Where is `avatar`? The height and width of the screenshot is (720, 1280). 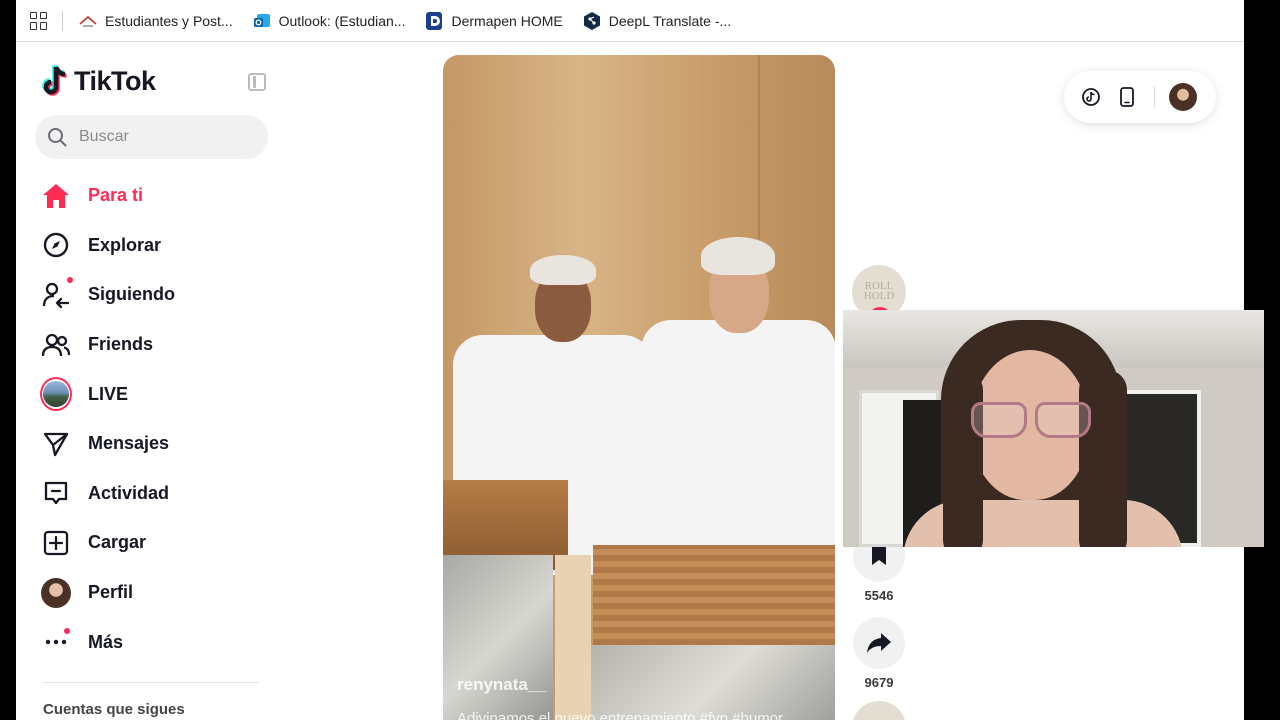
avatar is located at coordinates (56, 592).